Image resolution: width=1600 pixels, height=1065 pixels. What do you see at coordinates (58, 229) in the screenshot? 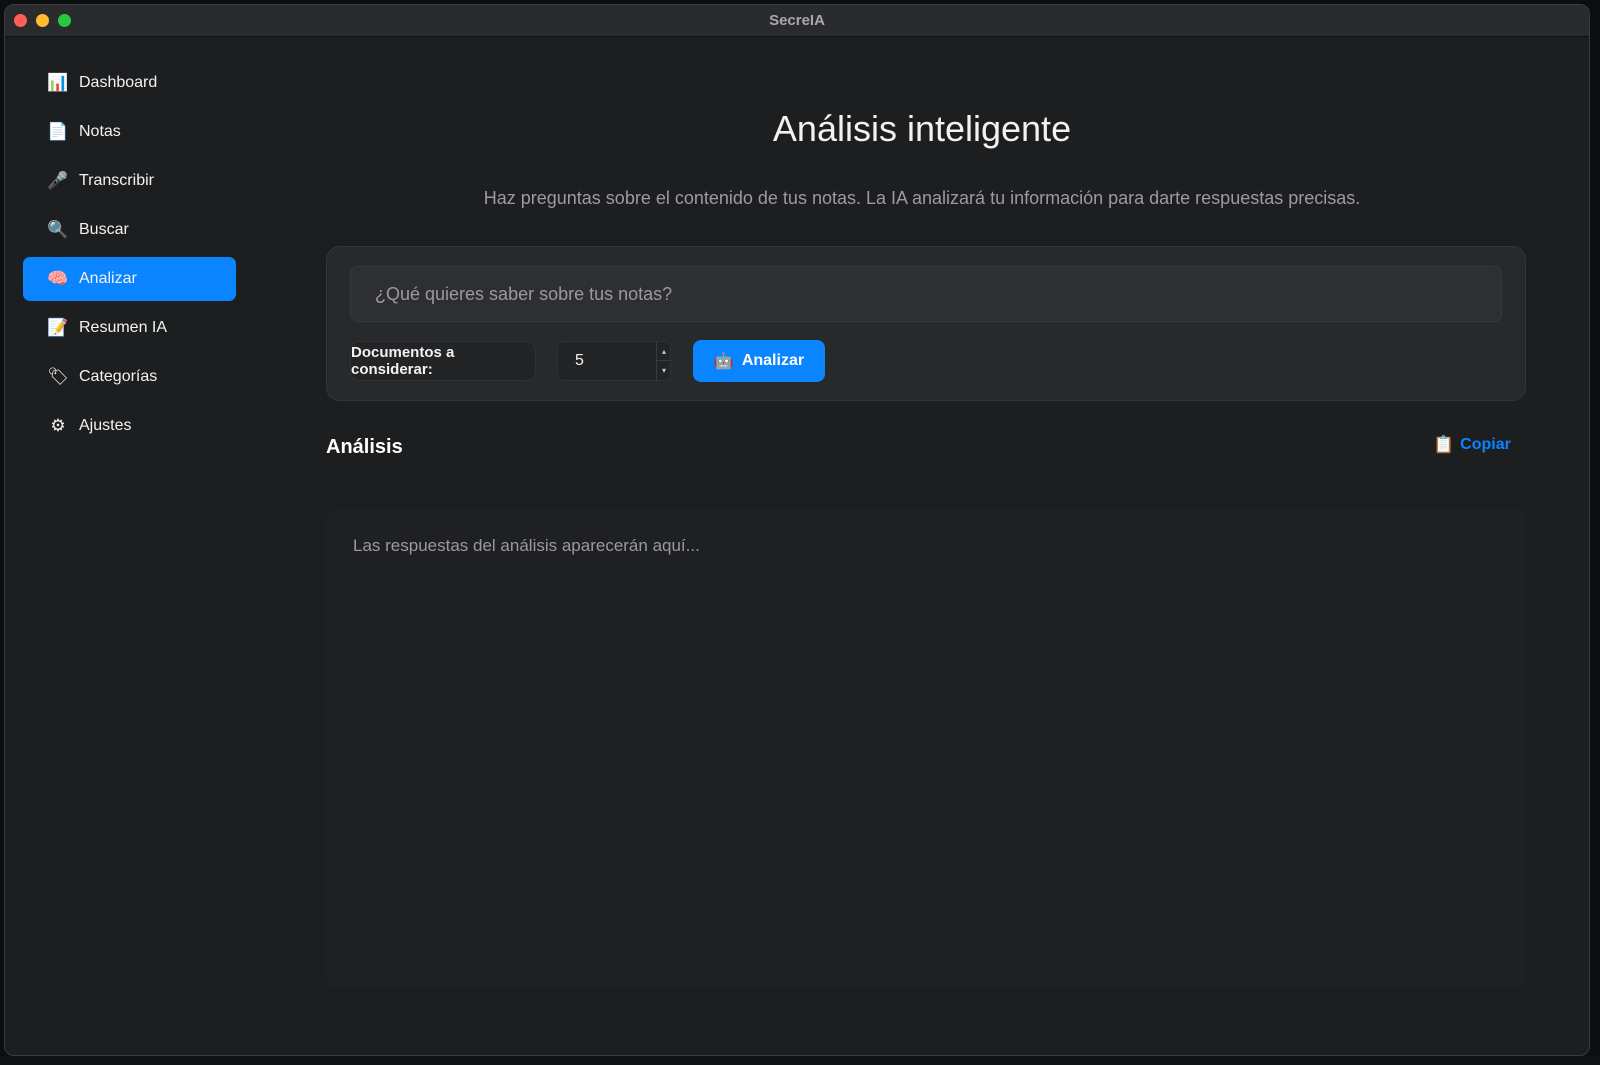
I see `search-icon: 🔍` at bounding box center [58, 229].